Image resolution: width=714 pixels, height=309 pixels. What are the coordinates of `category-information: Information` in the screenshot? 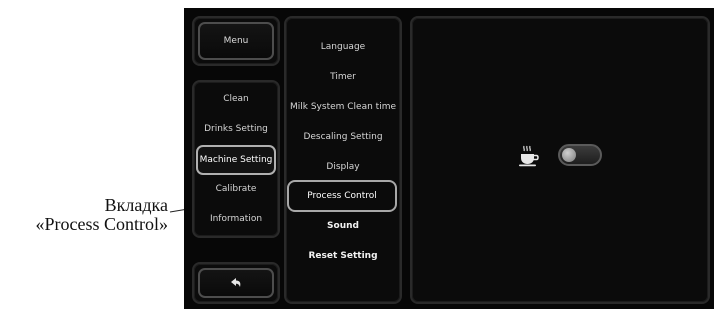 It's located at (236, 219).